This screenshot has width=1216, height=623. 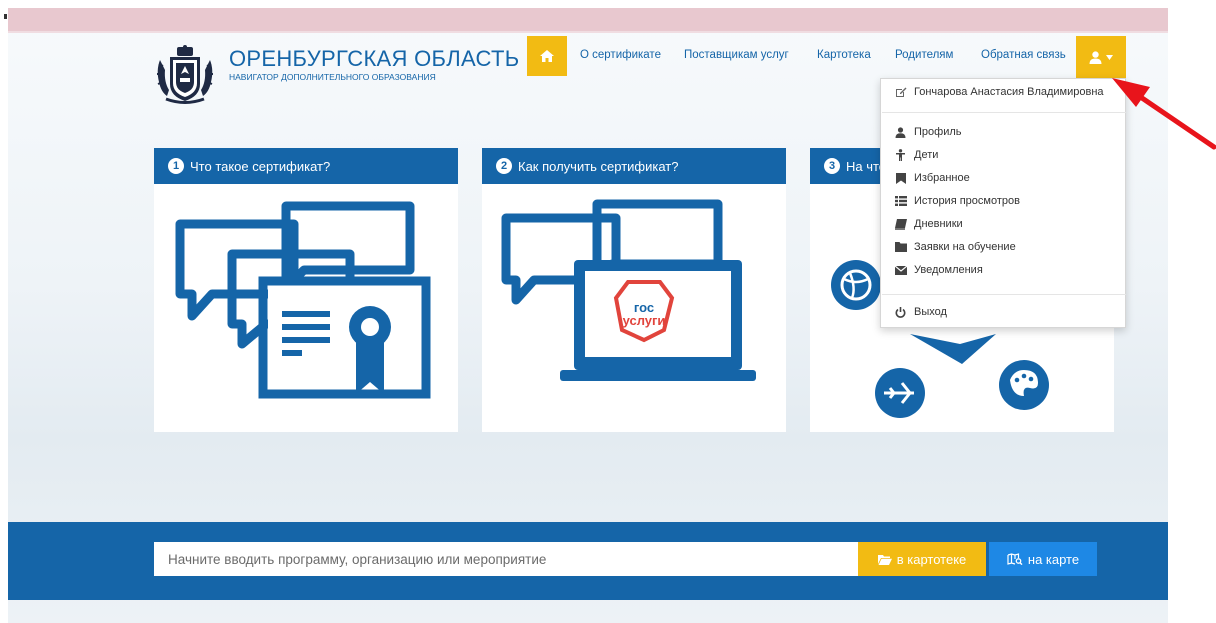 I want to click on card-header: 2 Как получить сертификат?, so click(x=634, y=166).